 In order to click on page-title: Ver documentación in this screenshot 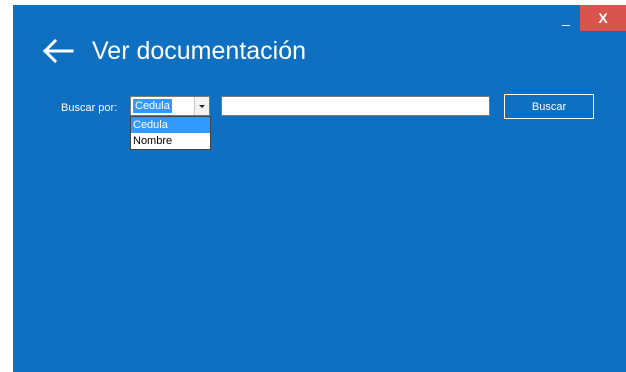, I will do `click(199, 51)`.